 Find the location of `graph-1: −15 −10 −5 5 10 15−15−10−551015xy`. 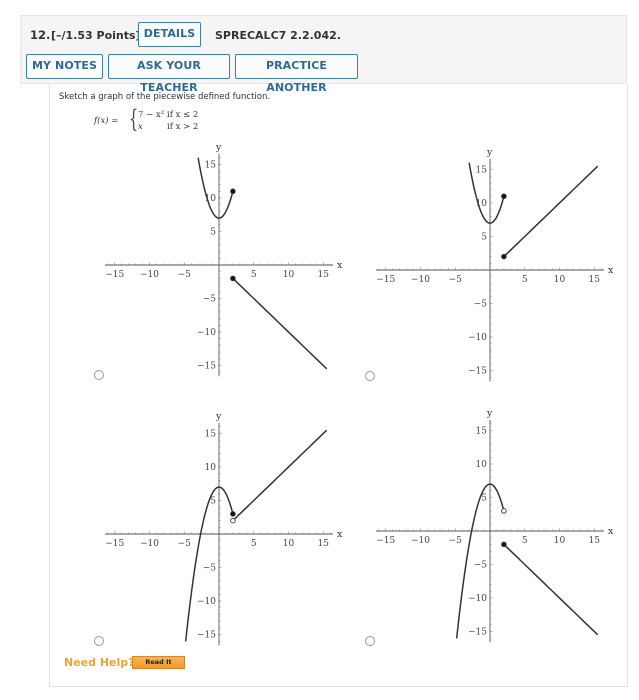

graph-1: −15 −10 −5 5 10 15−15−10−551015xy is located at coordinates (224, 259).